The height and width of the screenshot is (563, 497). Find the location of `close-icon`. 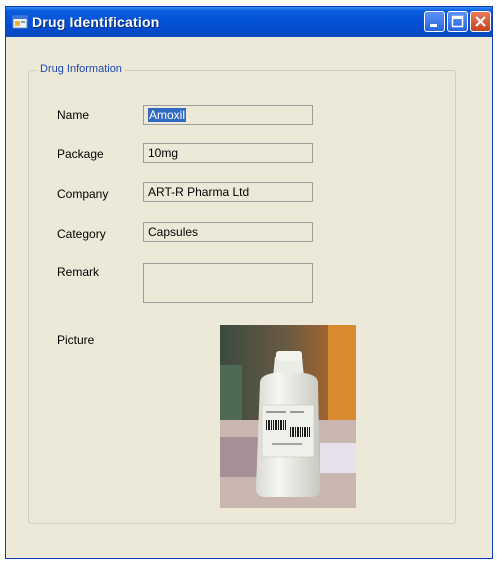

close-icon is located at coordinates (480, 21).